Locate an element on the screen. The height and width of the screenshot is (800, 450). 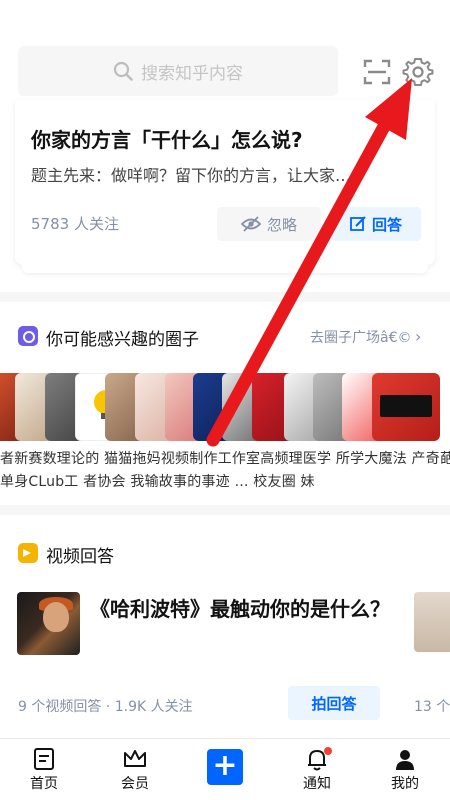
circles-square-link: 去圈子广场â€© is located at coordinates (361, 337).